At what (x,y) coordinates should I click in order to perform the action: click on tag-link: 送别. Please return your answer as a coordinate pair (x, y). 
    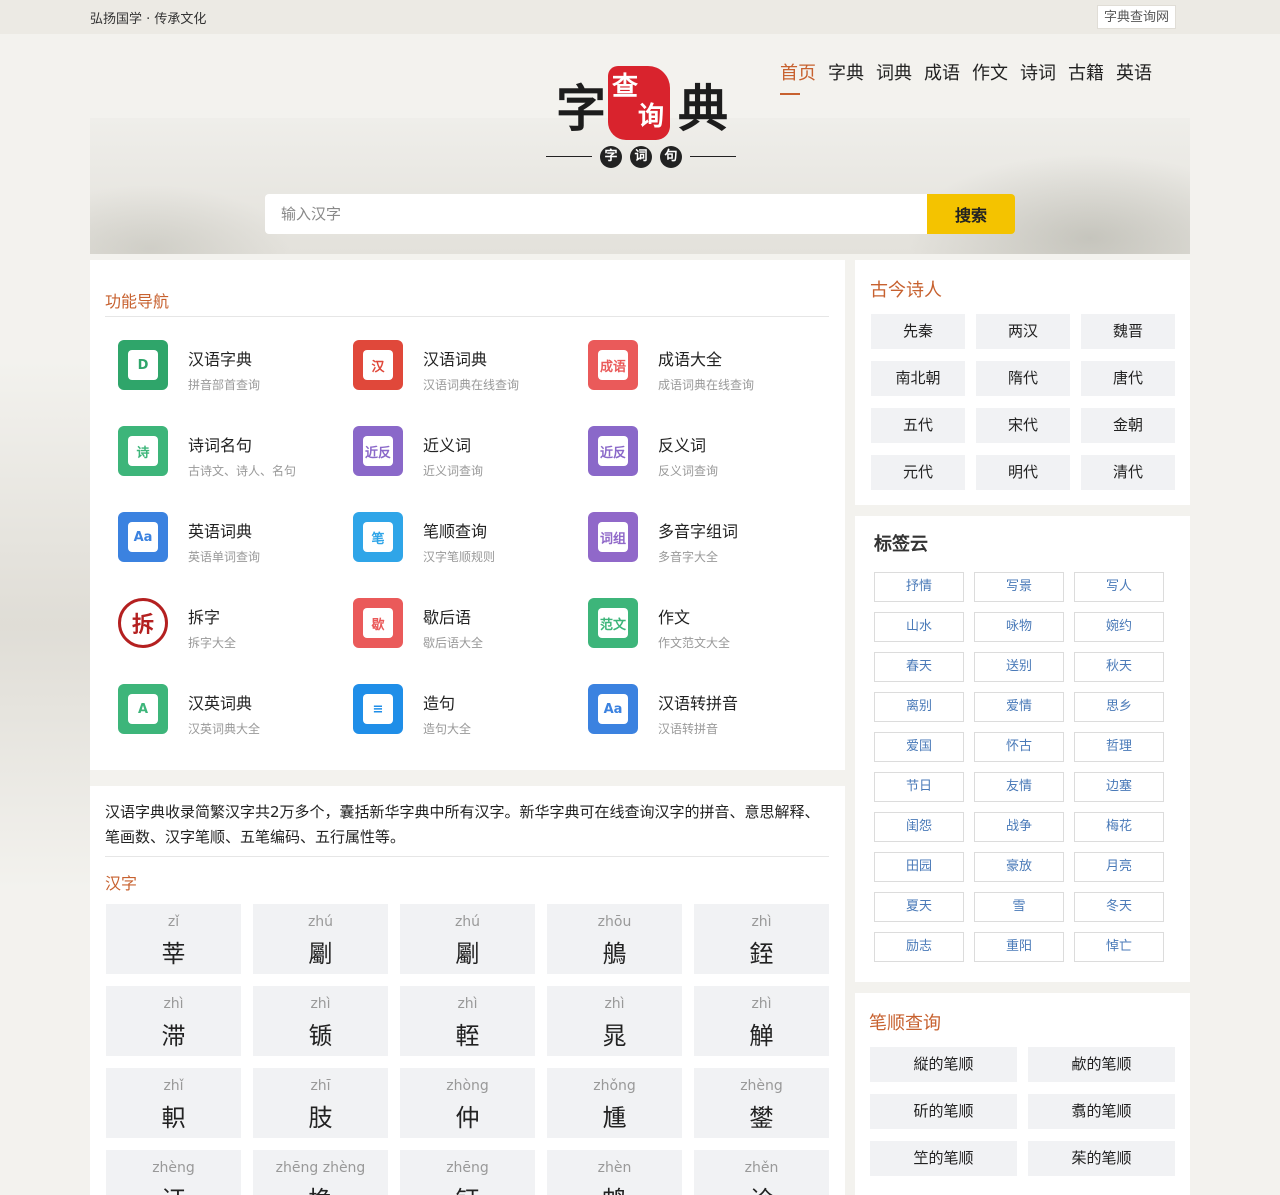
    Looking at the image, I should click on (1019, 667).